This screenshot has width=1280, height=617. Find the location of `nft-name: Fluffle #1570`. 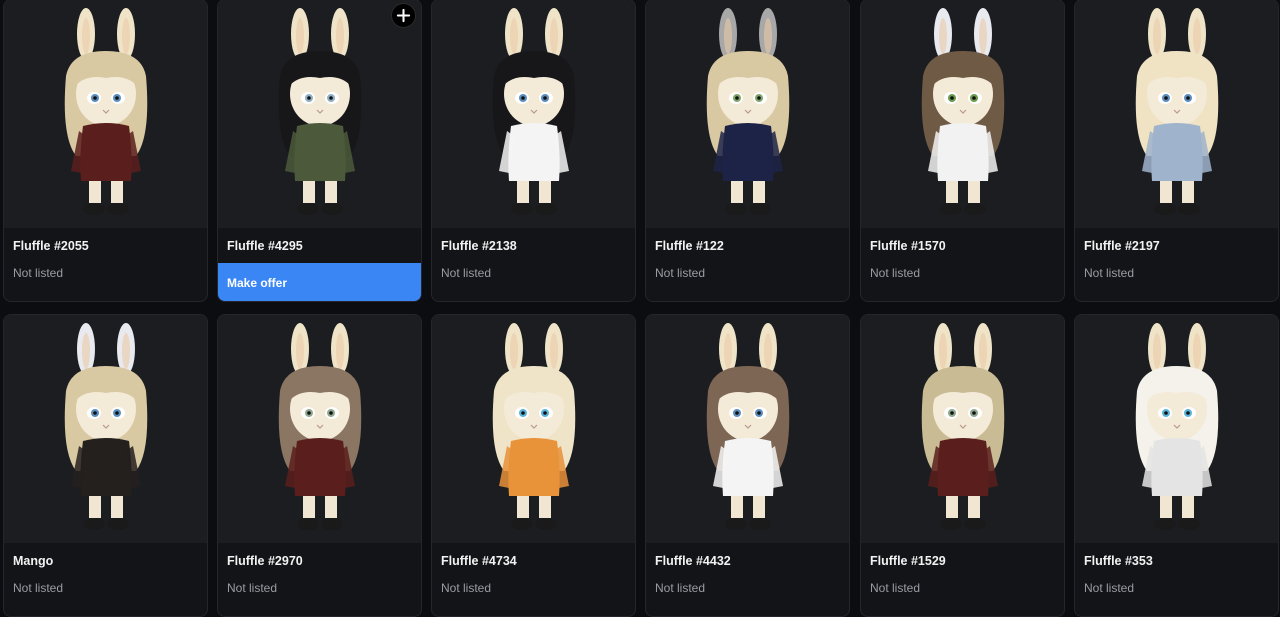

nft-name: Fluffle #1570 is located at coordinates (908, 246).